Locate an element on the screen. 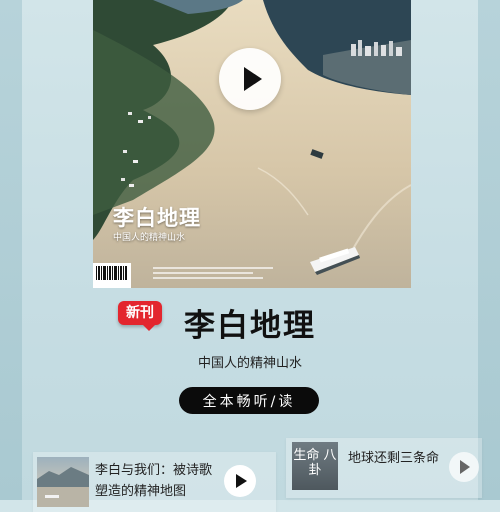 The image size is (500, 512). magazine-subtitle: 中国人的精神山水 is located at coordinates (249, 363).